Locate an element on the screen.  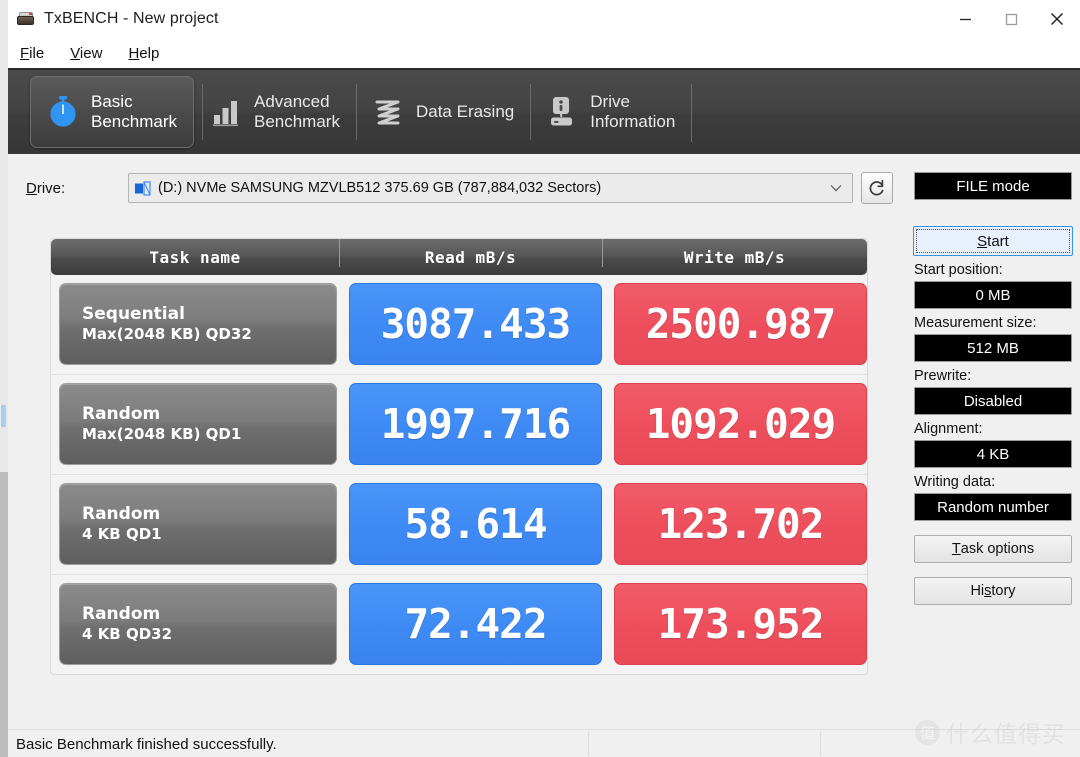
write-value: 123.702 is located at coordinates (740, 524).